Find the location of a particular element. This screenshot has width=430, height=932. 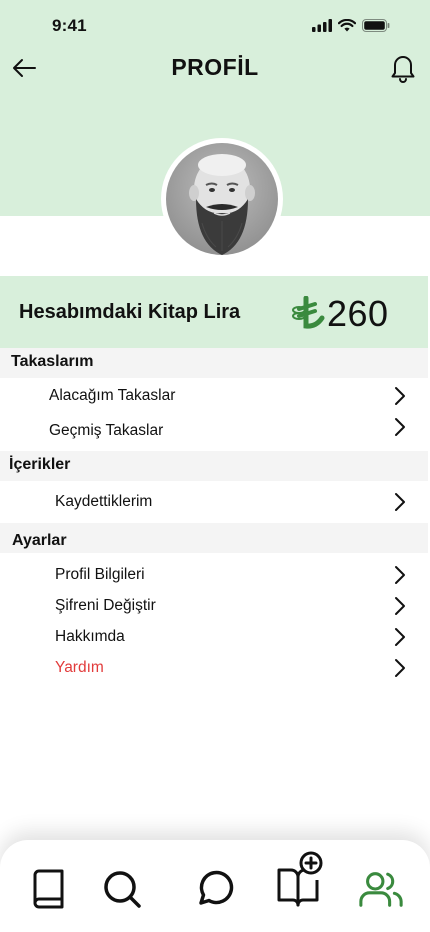

menu-item-about: Hakkımda is located at coordinates (214, 637).